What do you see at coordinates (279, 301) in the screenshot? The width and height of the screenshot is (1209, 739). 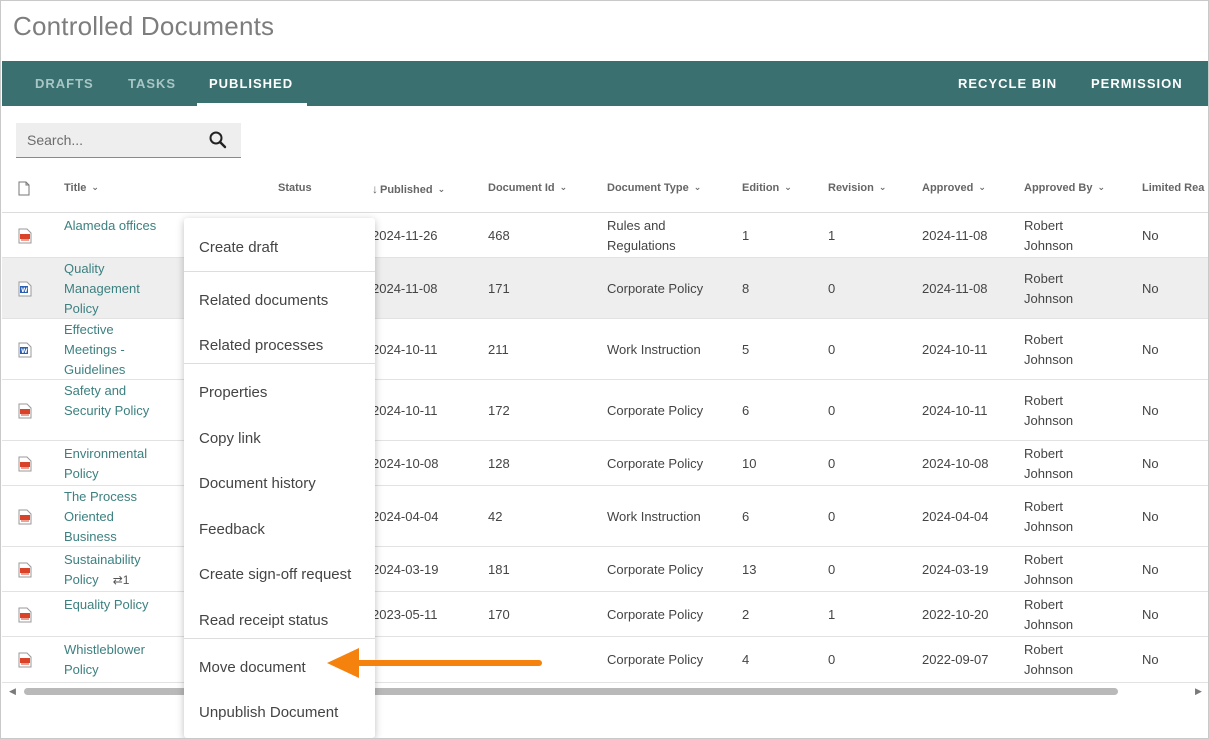 I see `related-documents-item: Related documents` at bounding box center [279, 301].